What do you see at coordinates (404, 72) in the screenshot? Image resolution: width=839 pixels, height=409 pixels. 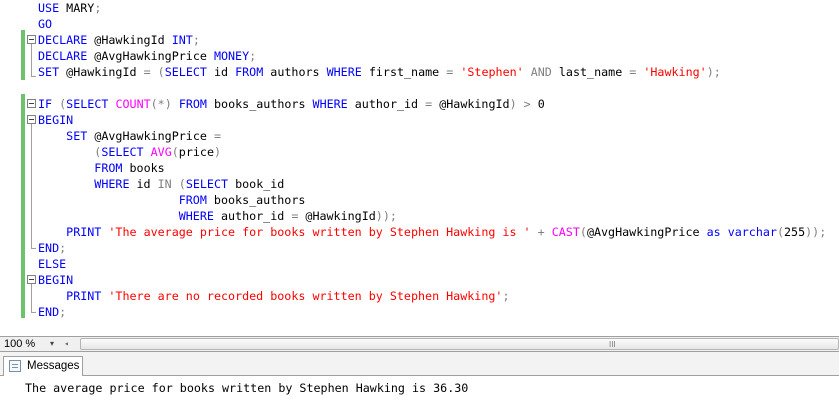 I see `code-token: first_name` at bounding box center [404, 72].